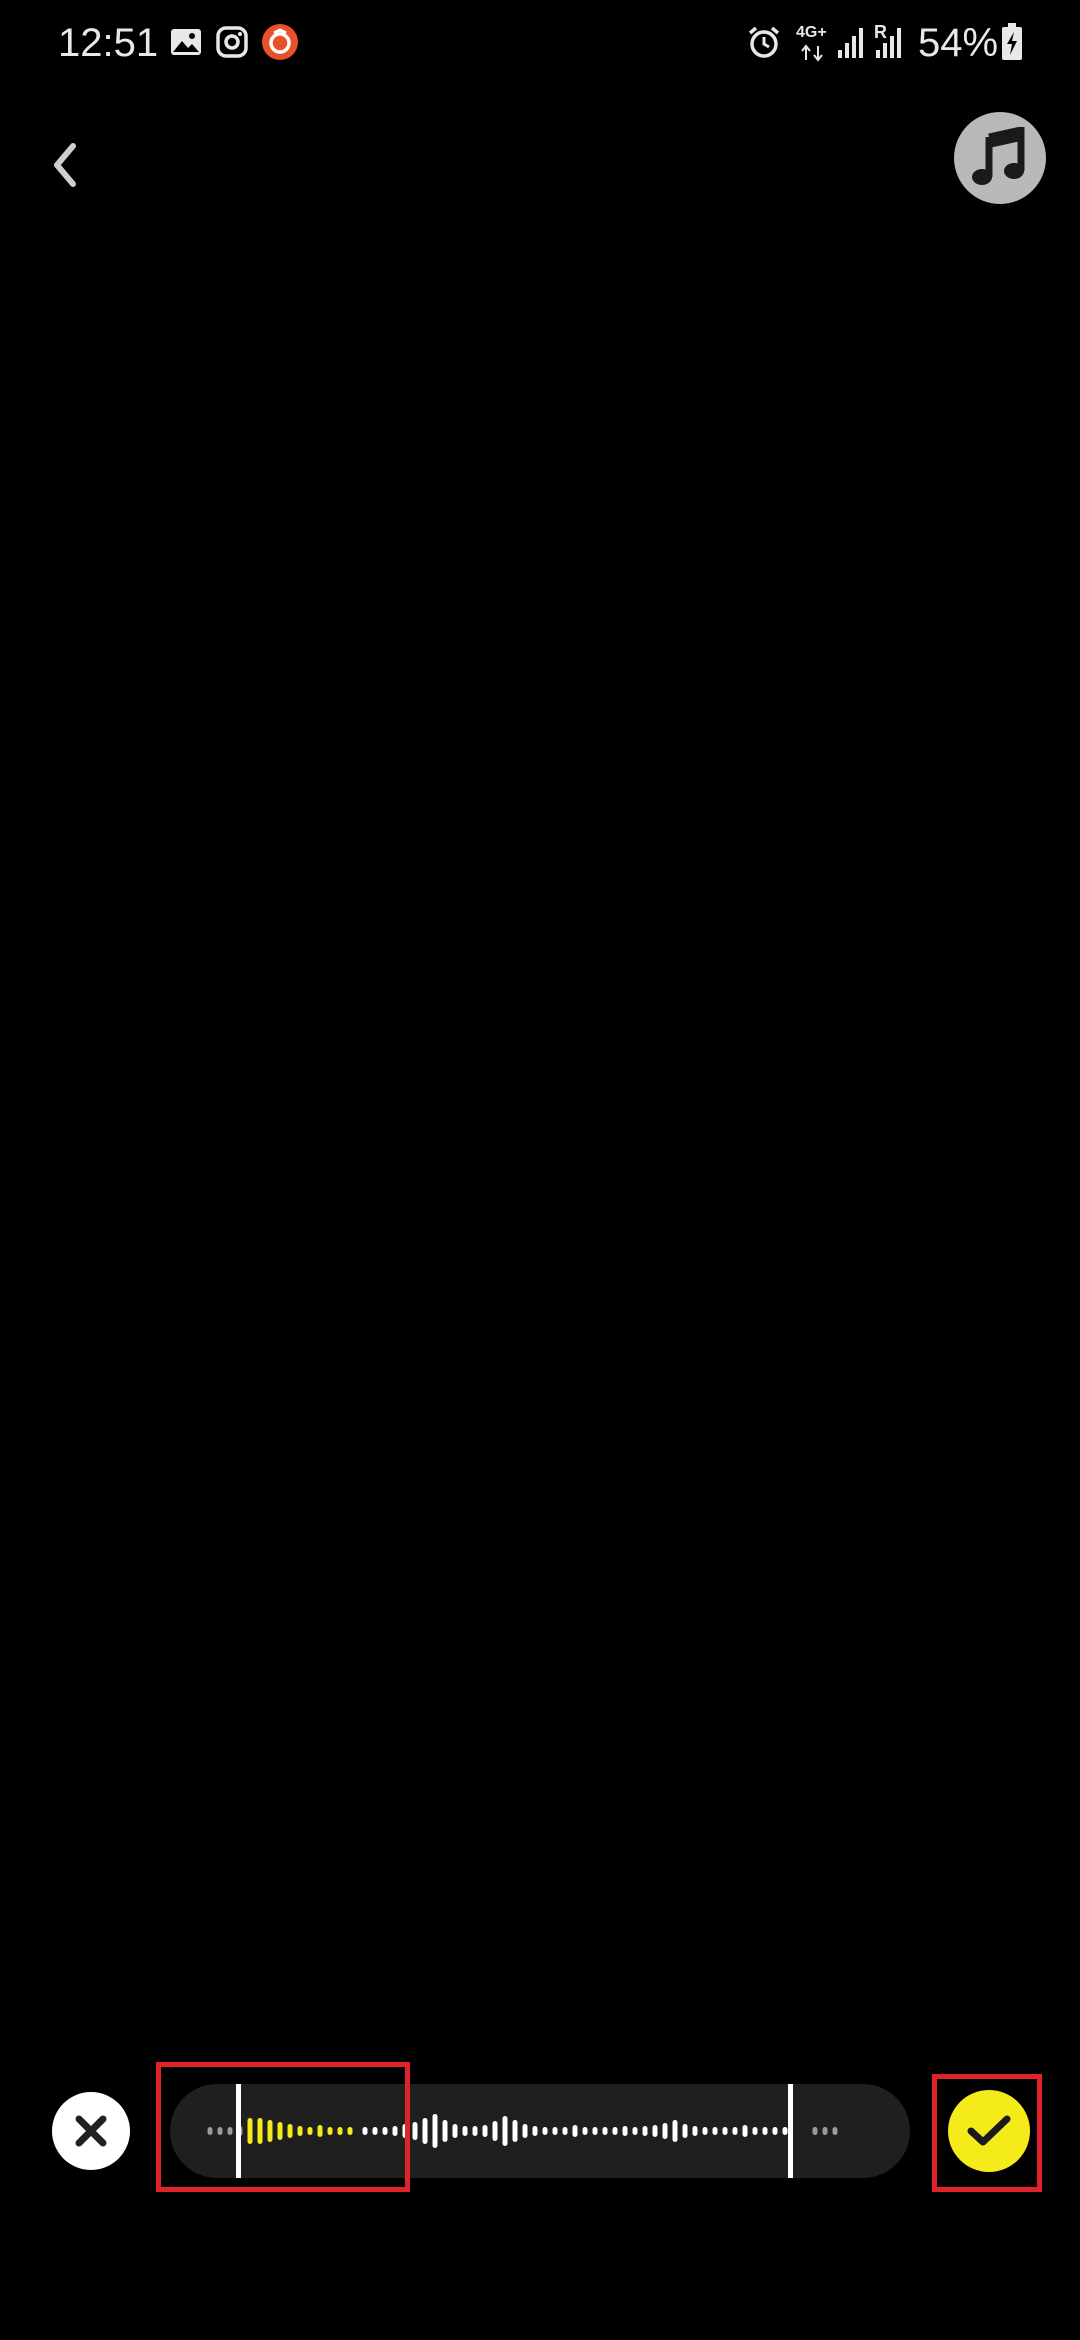 The width and height of the screenshot is (1080, 2340). I want to click on signal-icon, so click(850, 43).